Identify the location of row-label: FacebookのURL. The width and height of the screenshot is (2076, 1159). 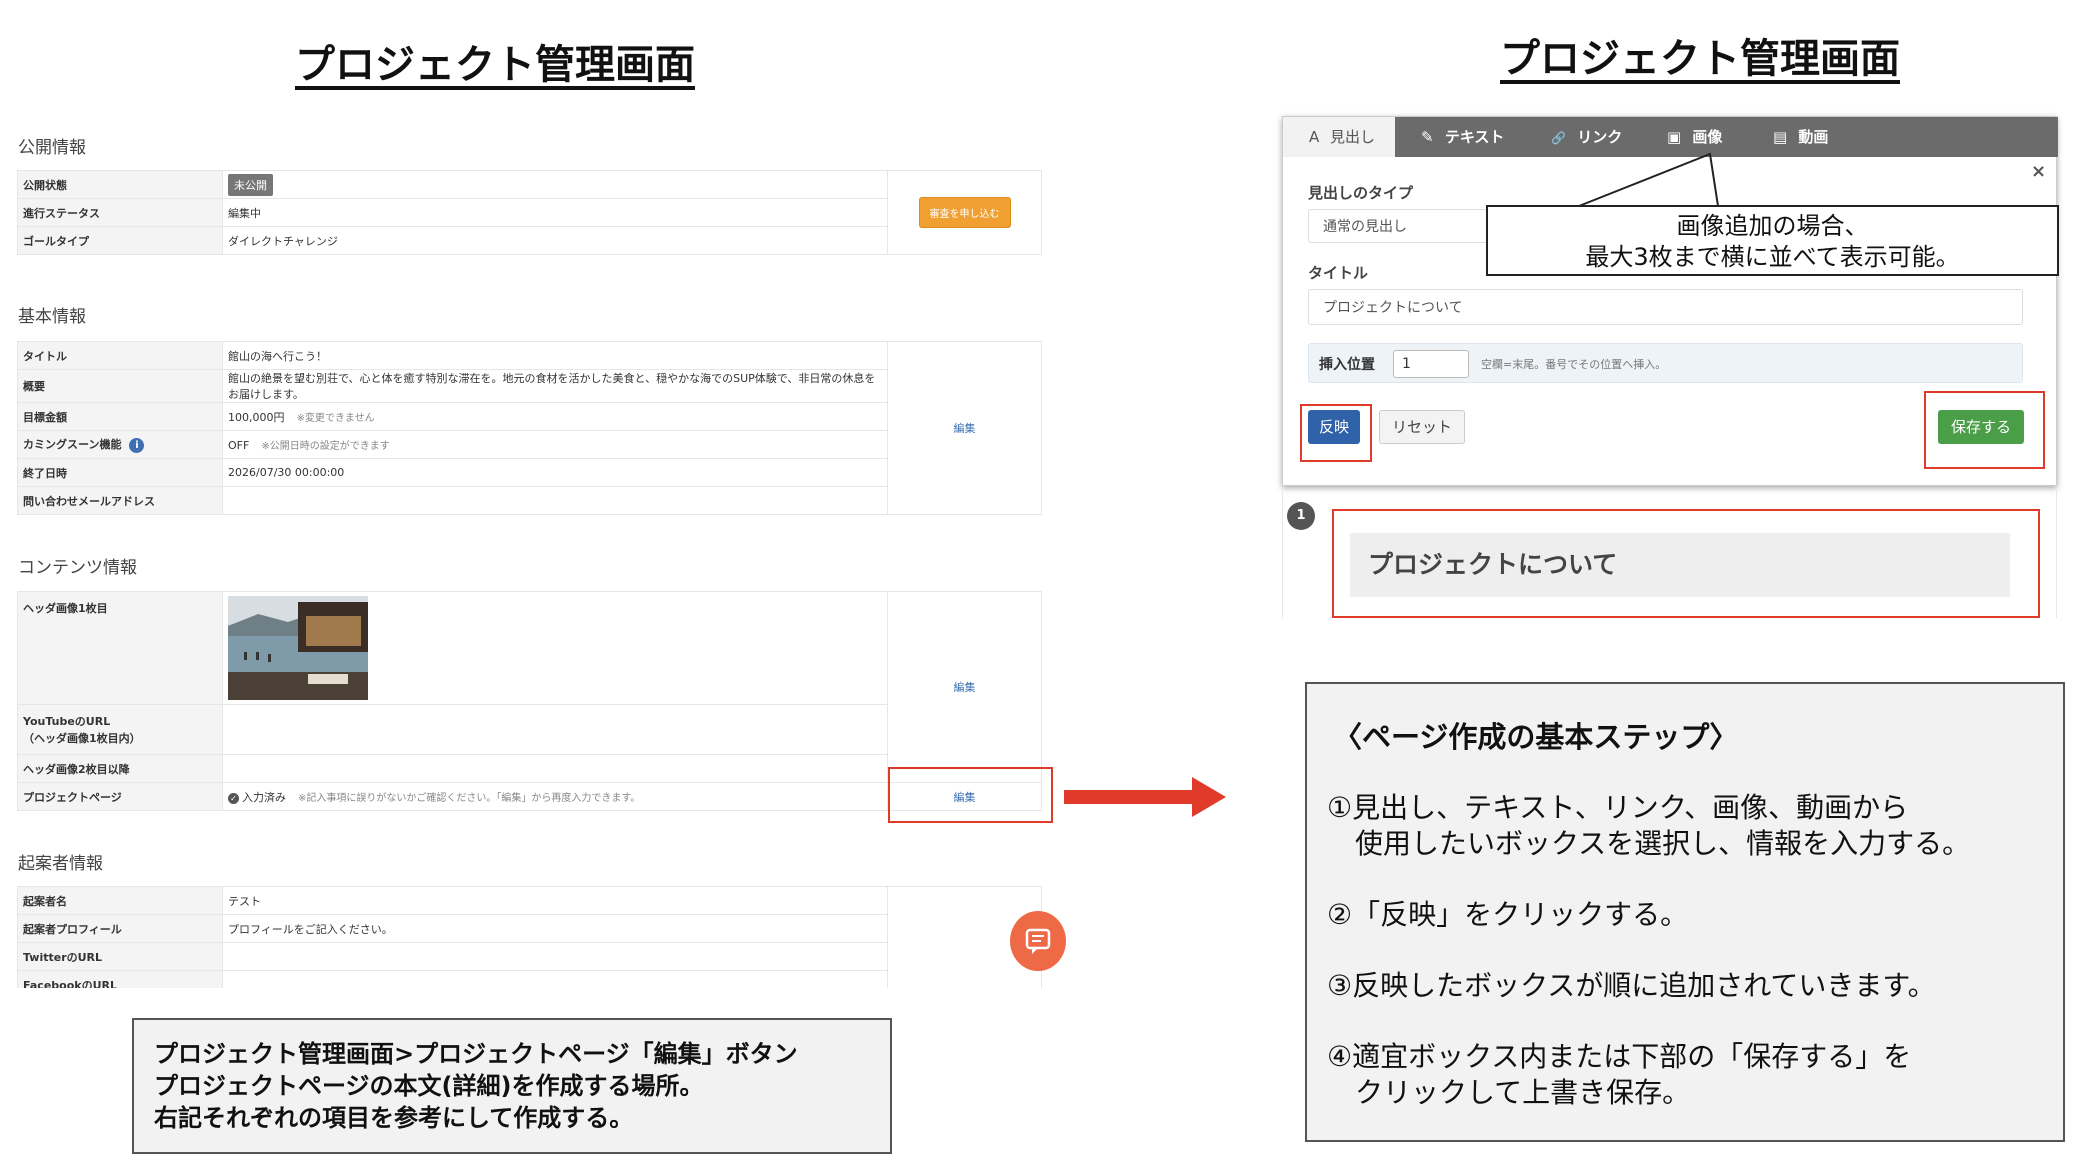
(120, 979).